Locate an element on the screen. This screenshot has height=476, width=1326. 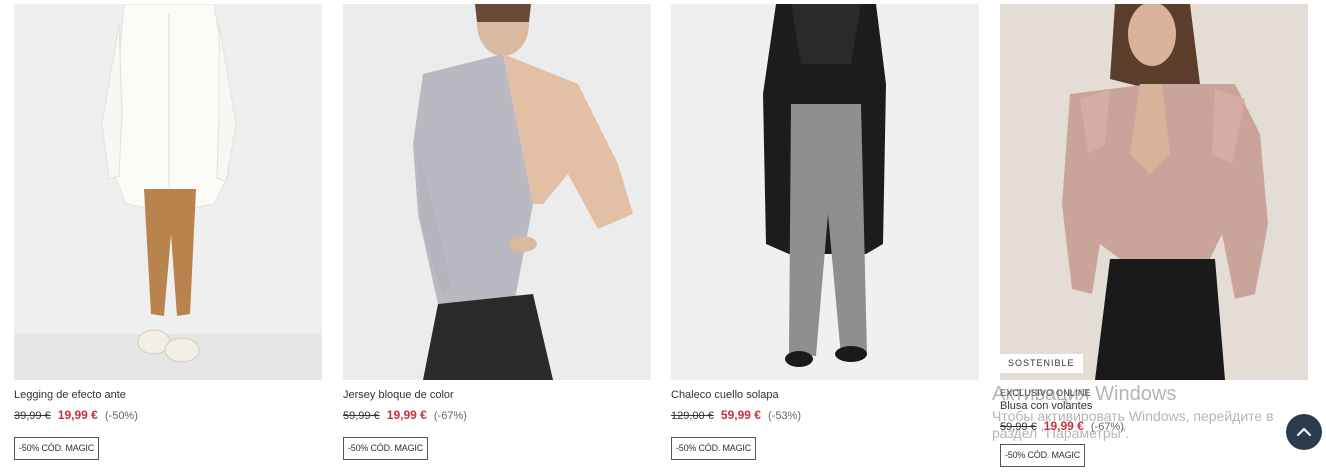
product-name: Blusa con volantes is located at coordinates (1154, 406).